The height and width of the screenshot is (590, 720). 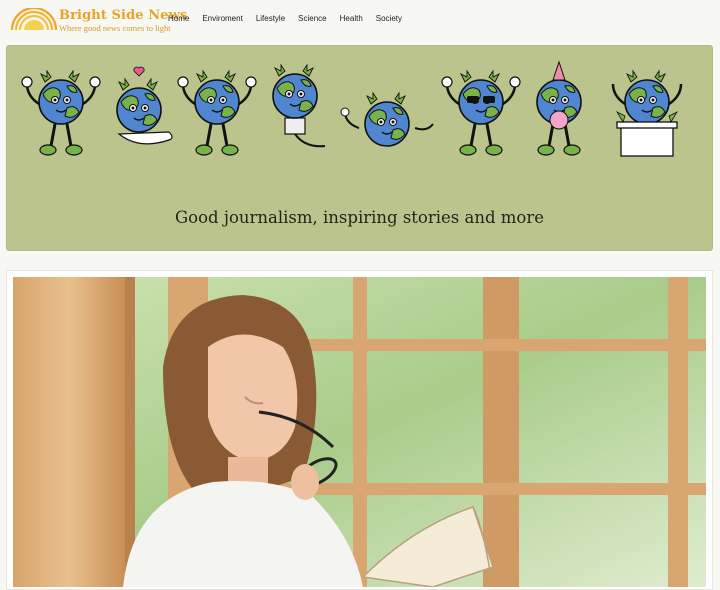 I want to click on nav-enviroment: Enviroment, so click(x=222, y=18).